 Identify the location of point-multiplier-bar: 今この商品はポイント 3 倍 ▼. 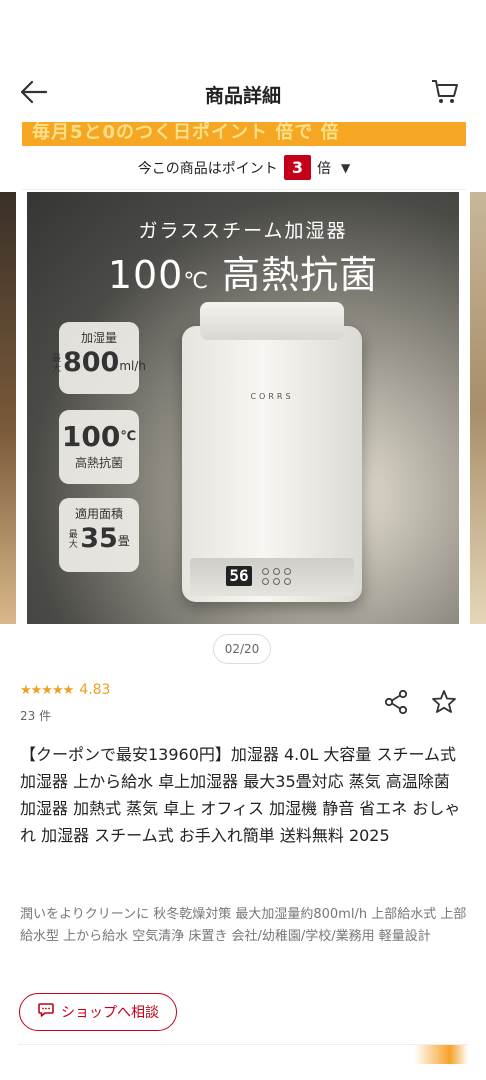
(244, 168).